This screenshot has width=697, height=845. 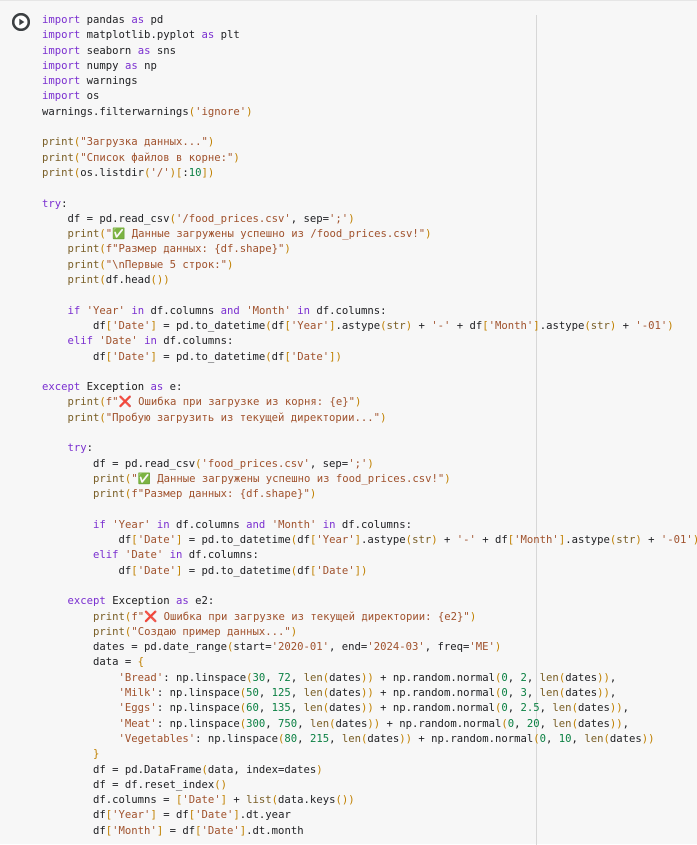 What do you see at coordinates (369, 770) in the screenshot?
I see `code-line: df = pd.DataFrame(data, index=dates)` at bounding box center [369, 770].